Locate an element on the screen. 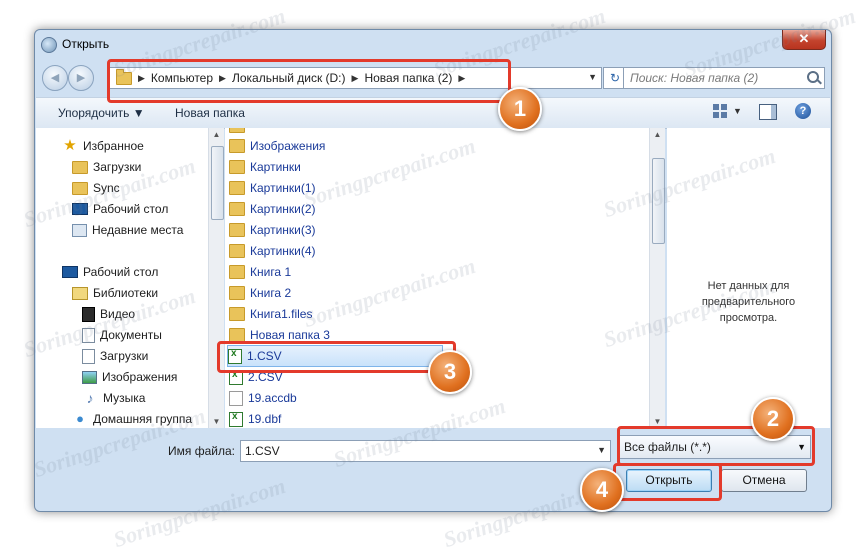  callout-highlight-file is located at coordinates (336, 357).